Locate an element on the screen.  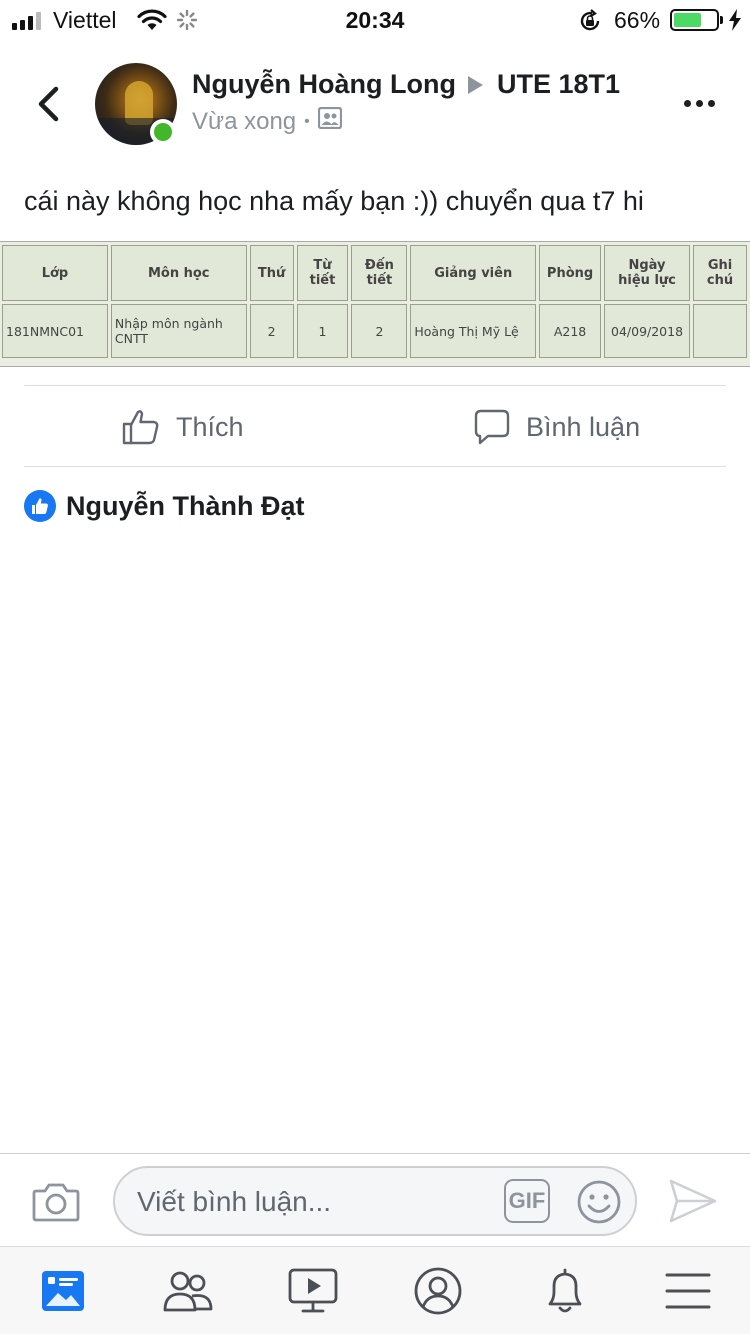
comment-button: Bình luận is located at coordinates (557, 427).